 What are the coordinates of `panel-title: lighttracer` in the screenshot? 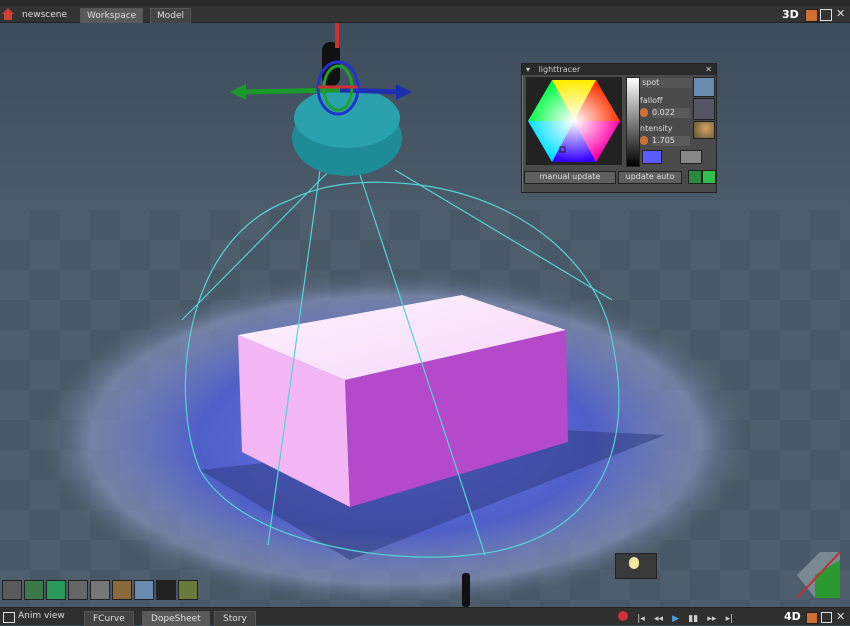 It's located at (559, 69).